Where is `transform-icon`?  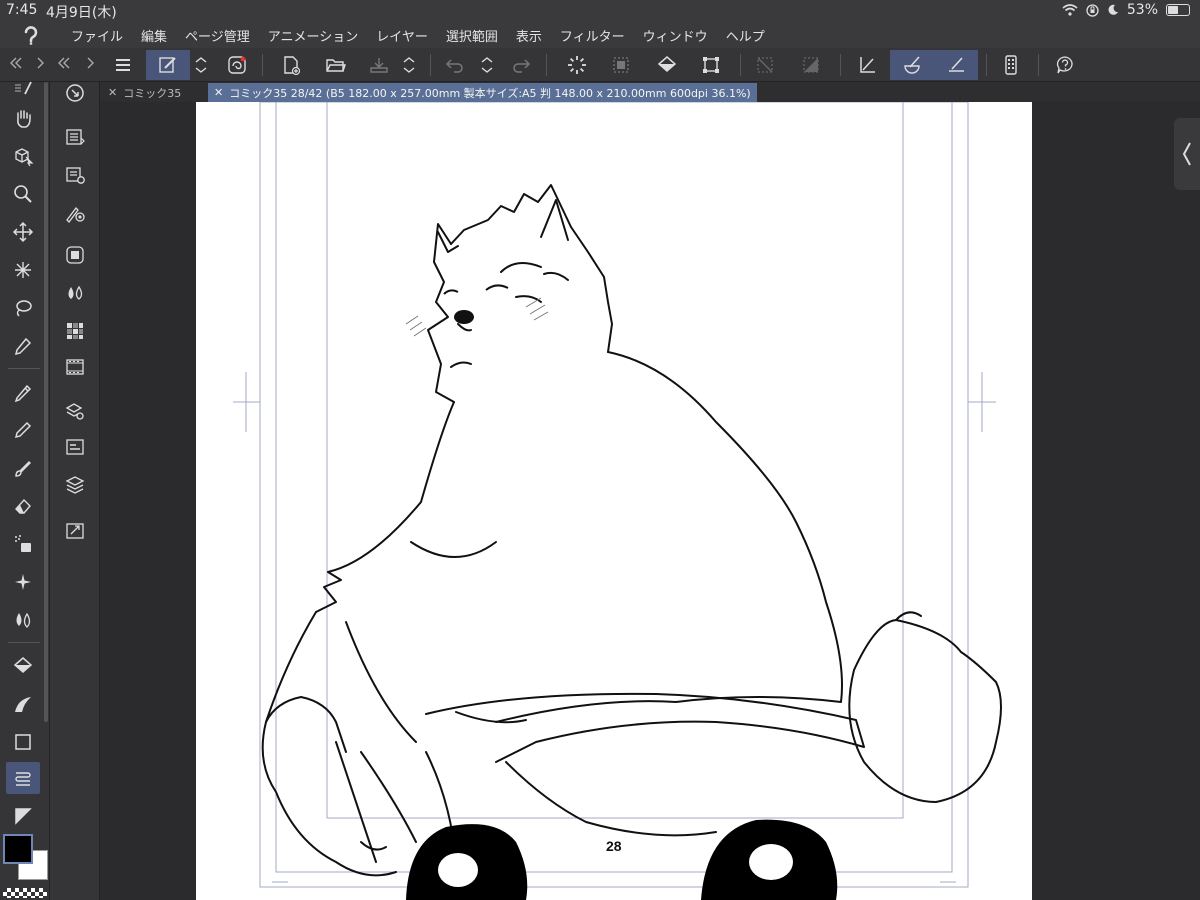
transform-icon is located at coordinates (711, 65).